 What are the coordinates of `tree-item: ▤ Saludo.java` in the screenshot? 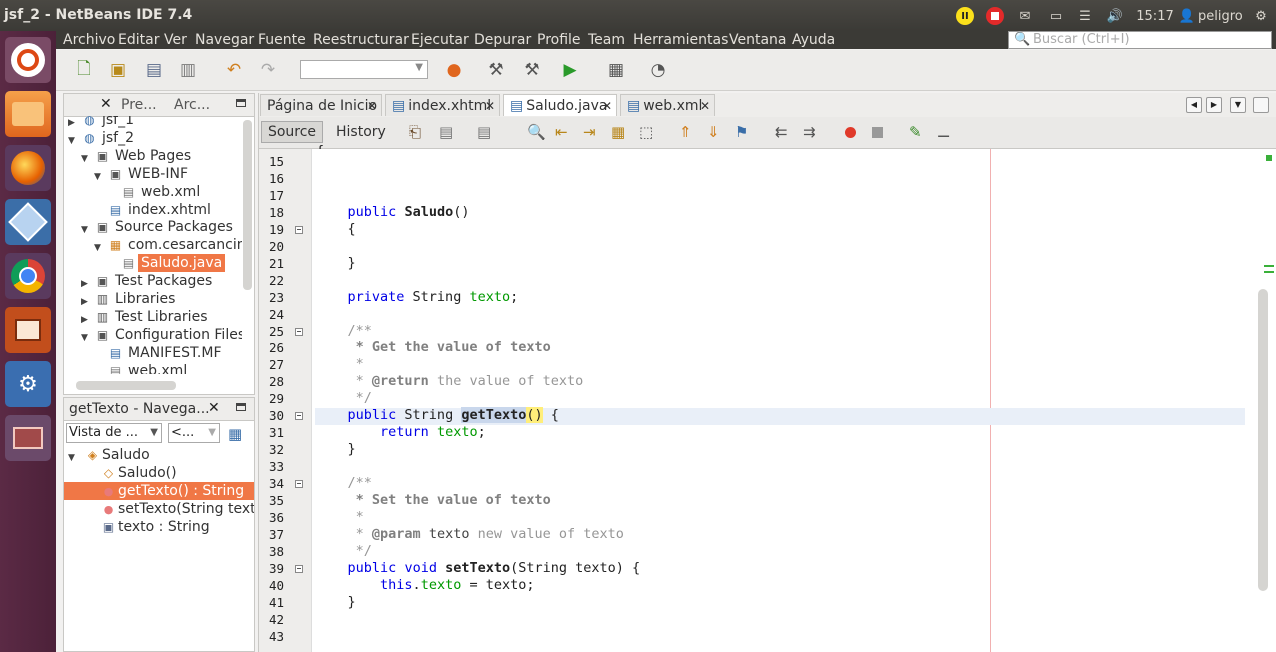 It's located at (153, 263).